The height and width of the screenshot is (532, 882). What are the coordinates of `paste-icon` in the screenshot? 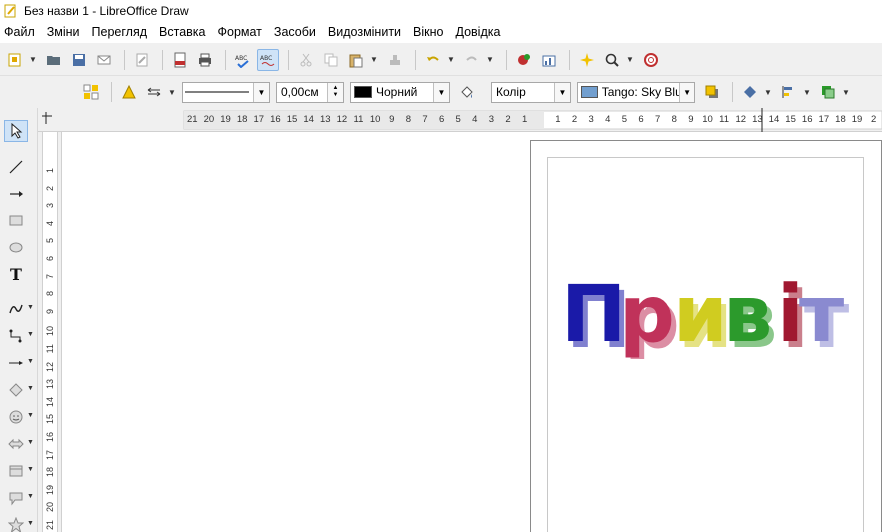 It's located at (356, 60).